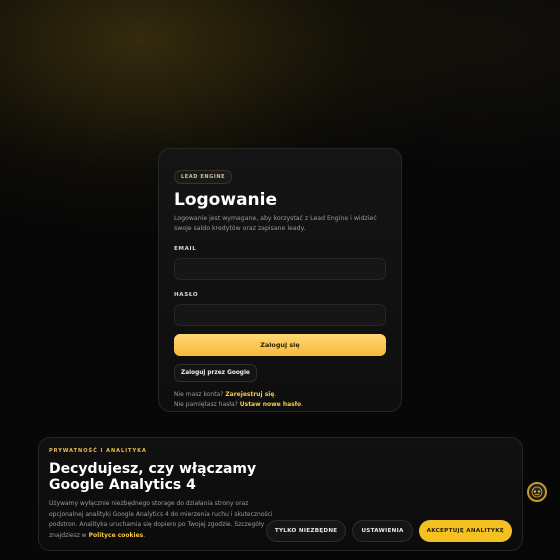 This screenshot has width=560, height=560. Describe the element at coordinates (203, 177) in the screenshot. I see `brand-badge: LEAD ENGINE` at that location.